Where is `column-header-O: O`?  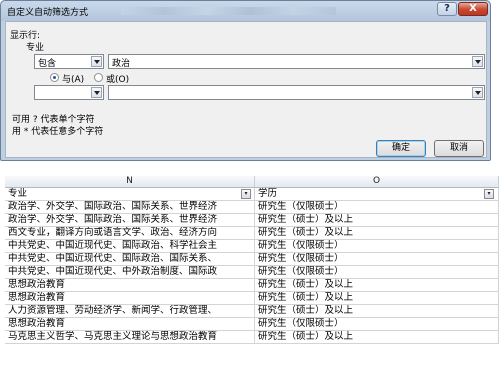
column-header-O: O is located at coordinates (377, 182).